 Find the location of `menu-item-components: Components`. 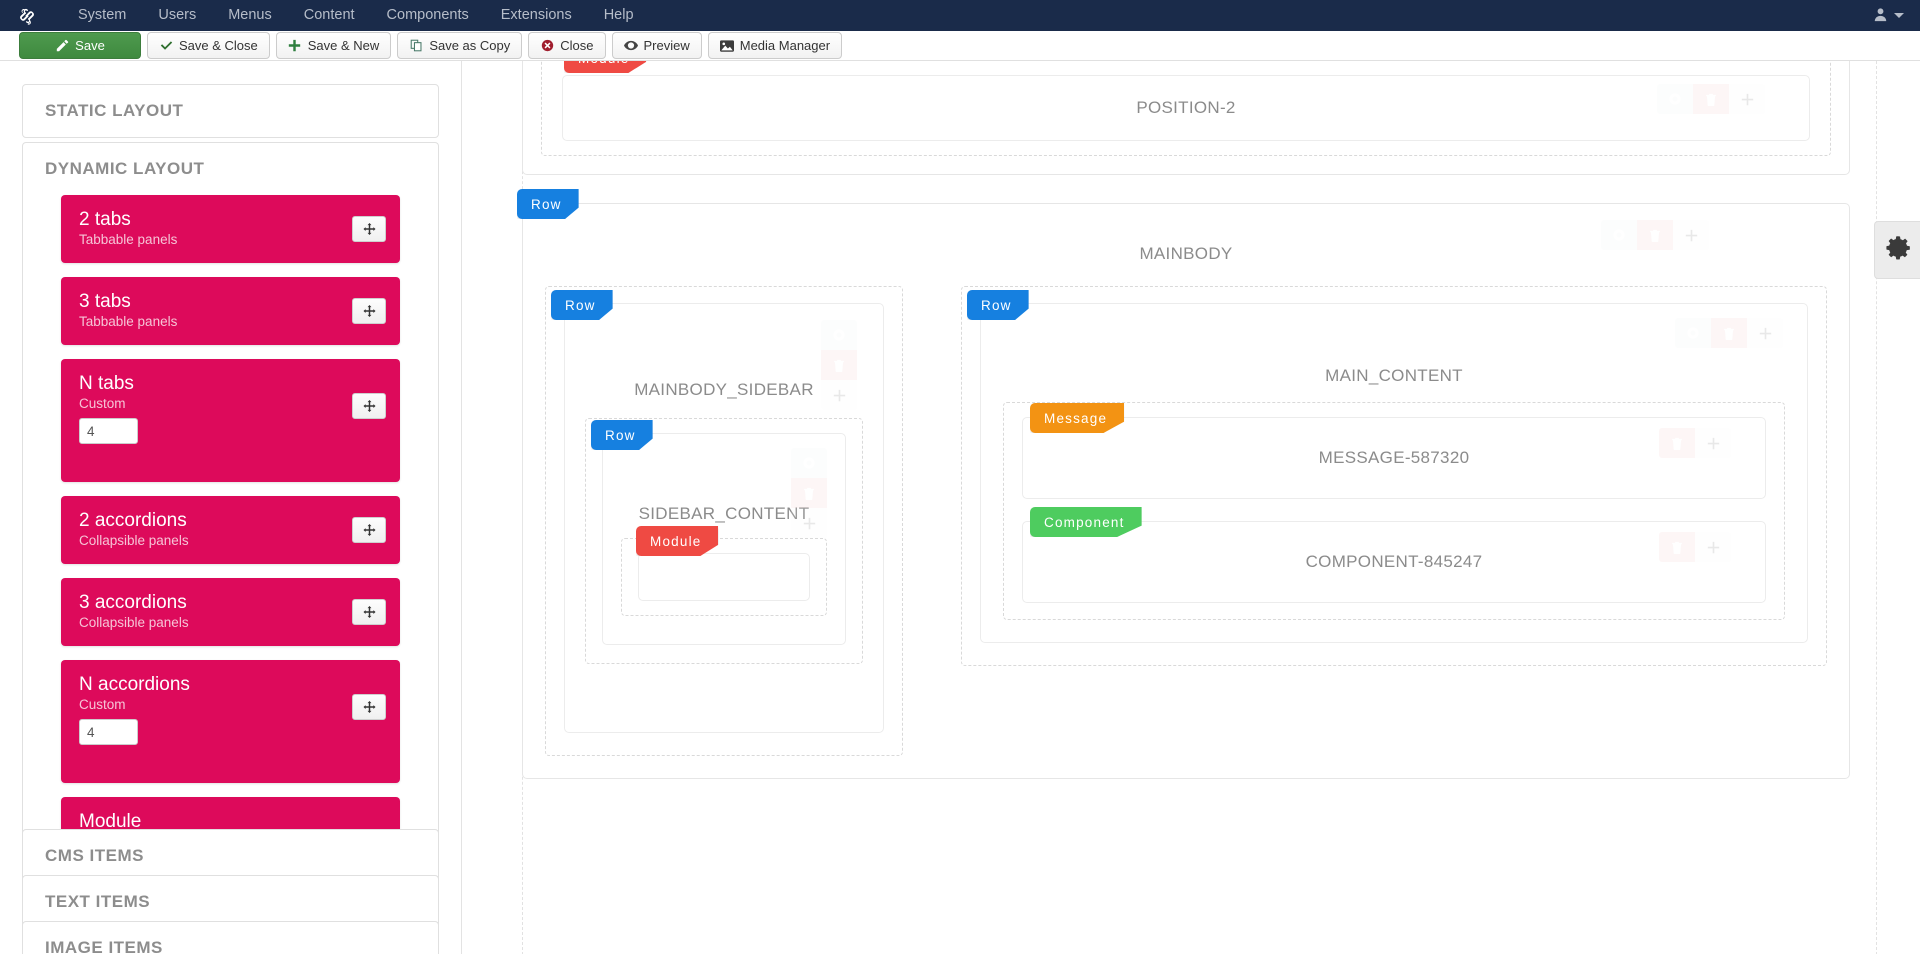

menu-item-components: Components is located at coordinates (428, 15).